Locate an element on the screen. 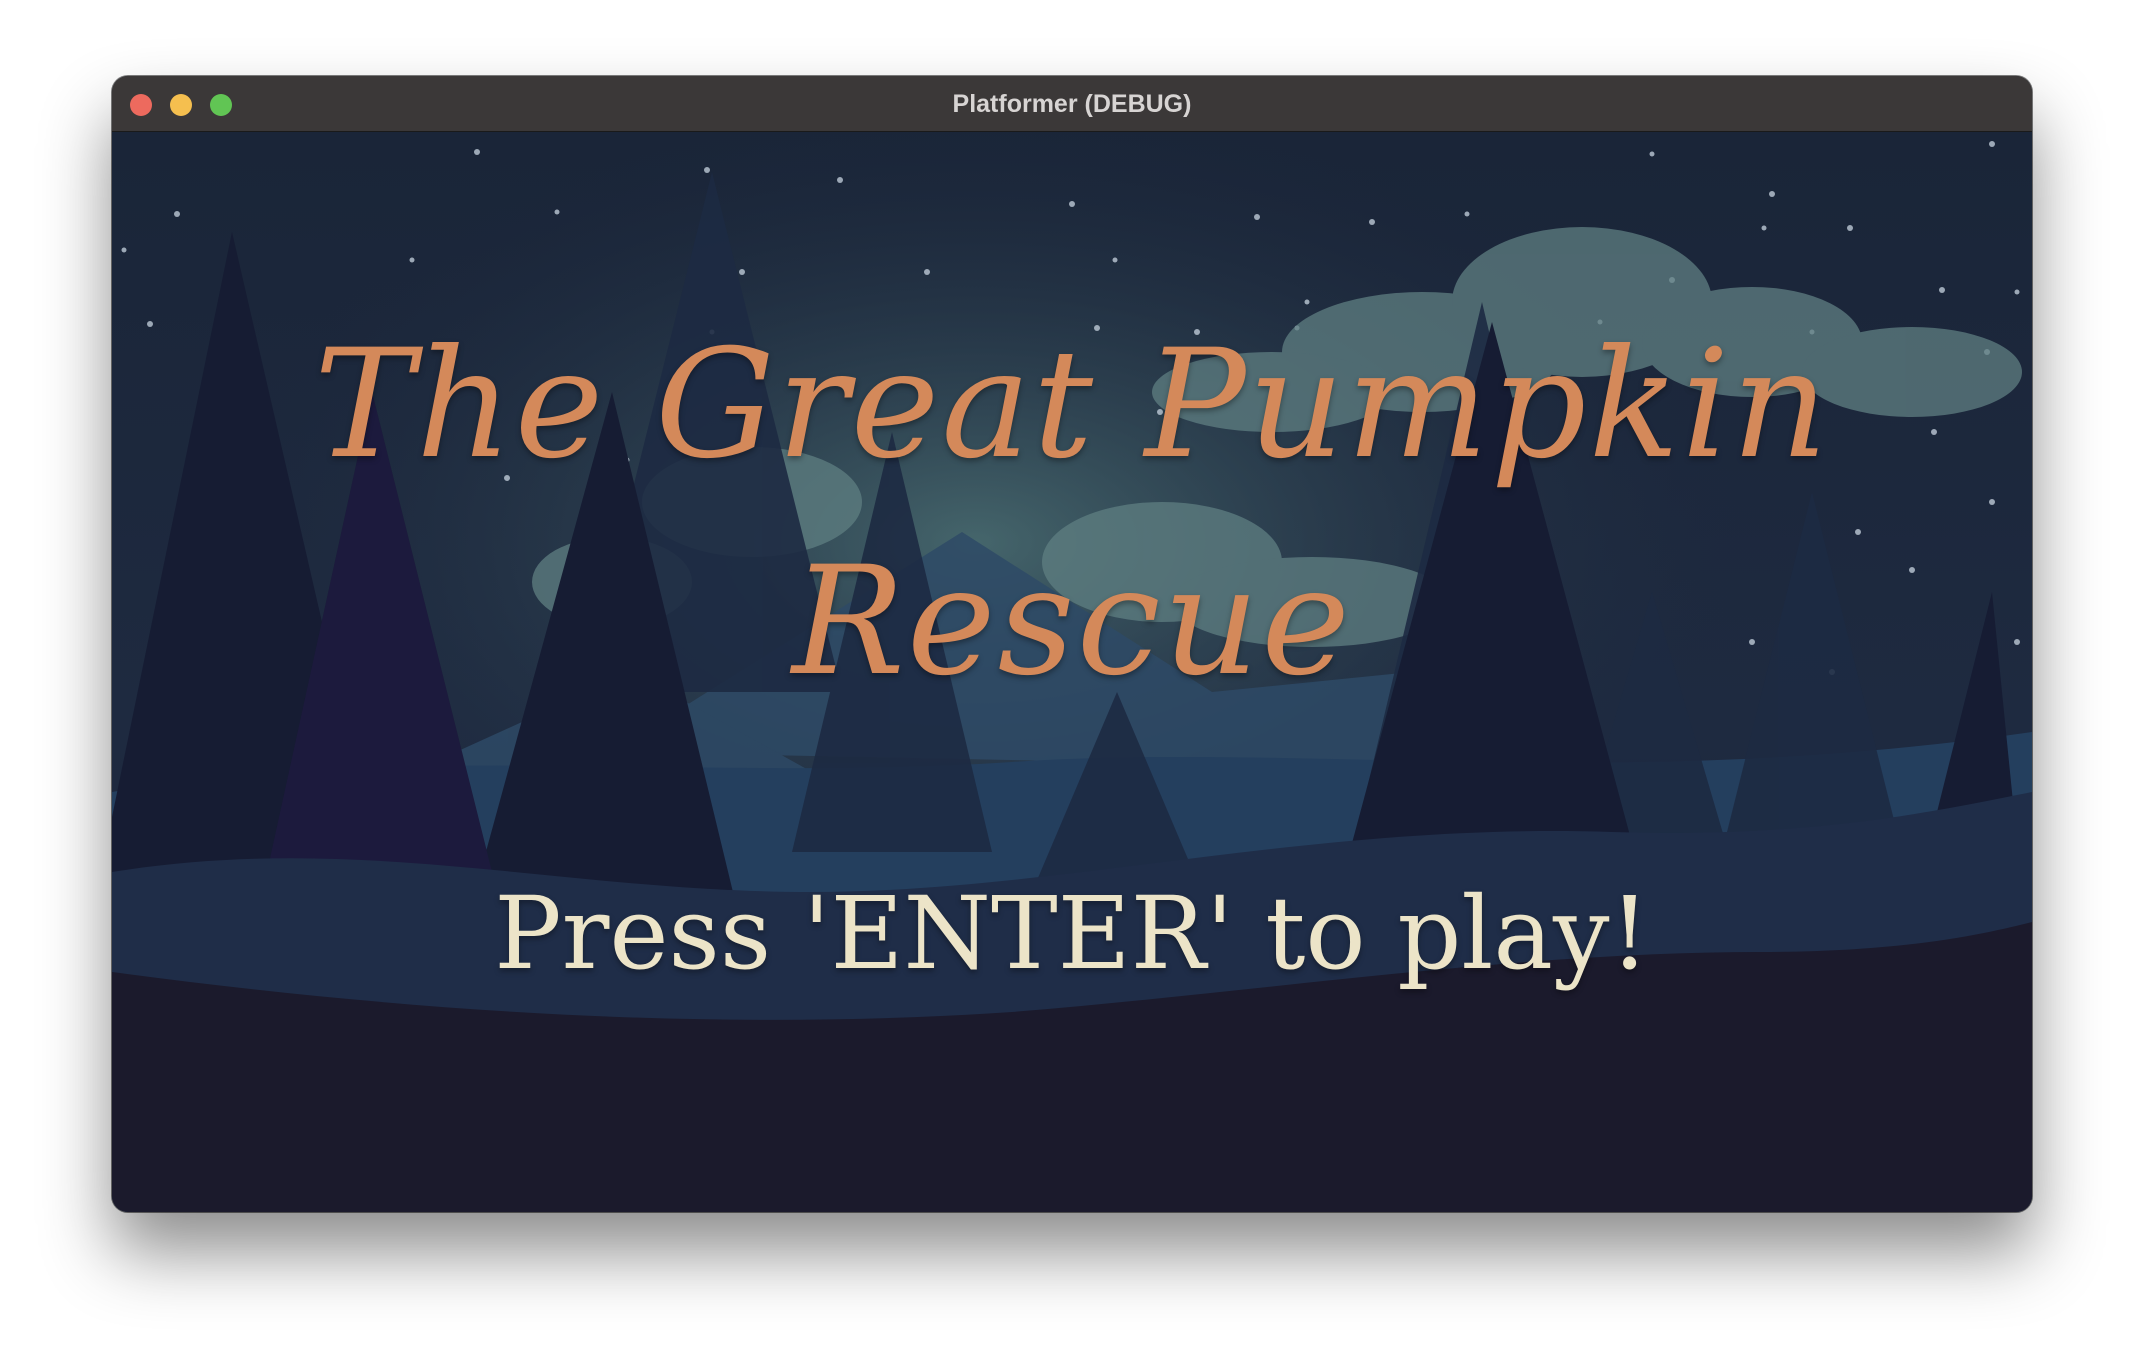  start-prompt: Press 'ENTER' to play! is located at coordinates (1072, 933).